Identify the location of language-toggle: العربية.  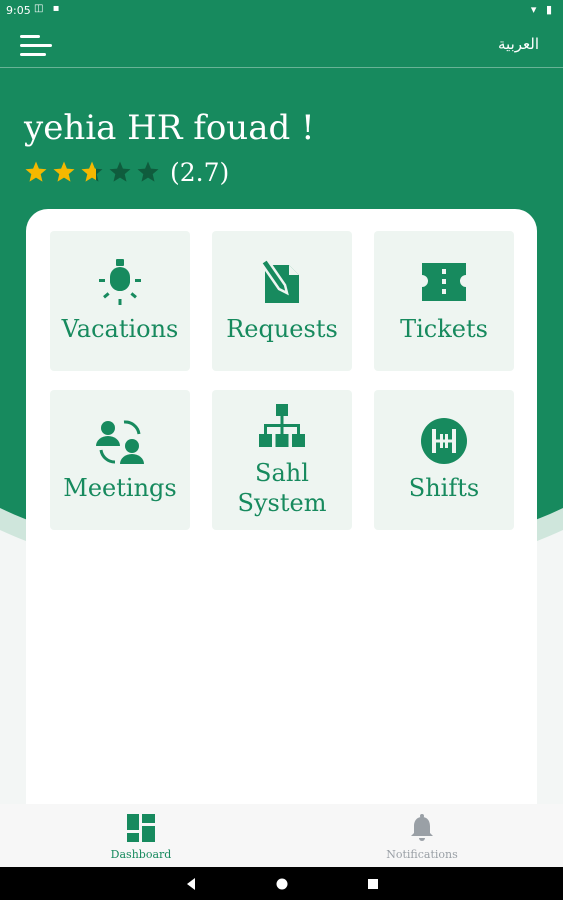
(518, 44).